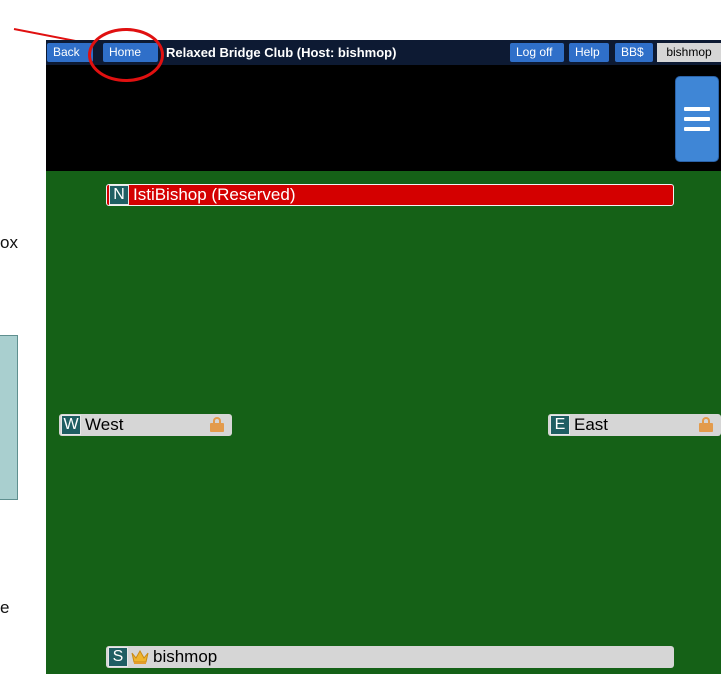  What do you see at coordinates (140, 657) in the screenshot?
I see `crown-icon` at bounding box center [140, 657].